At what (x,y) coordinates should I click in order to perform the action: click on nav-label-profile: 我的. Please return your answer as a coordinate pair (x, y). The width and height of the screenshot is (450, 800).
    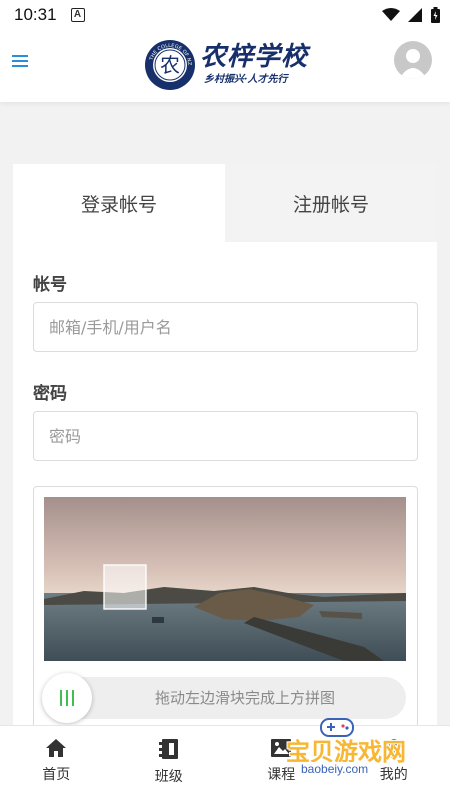
    Looking at the image, I should click on (393, 775).